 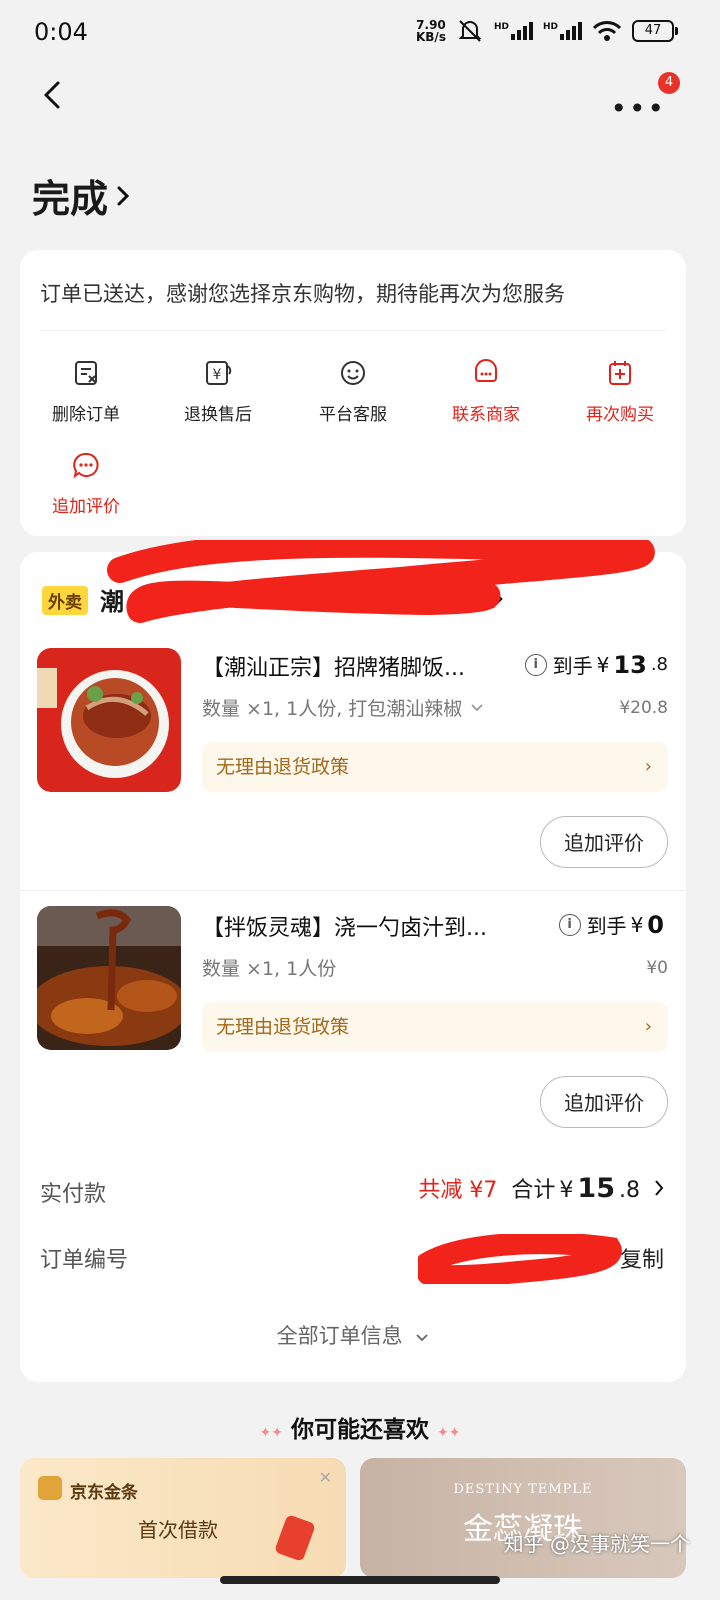 What do you see at coordinates (109, 978) in the screenshot?
I see `item-image-braise-sauce` at bounding box center [109, 978].